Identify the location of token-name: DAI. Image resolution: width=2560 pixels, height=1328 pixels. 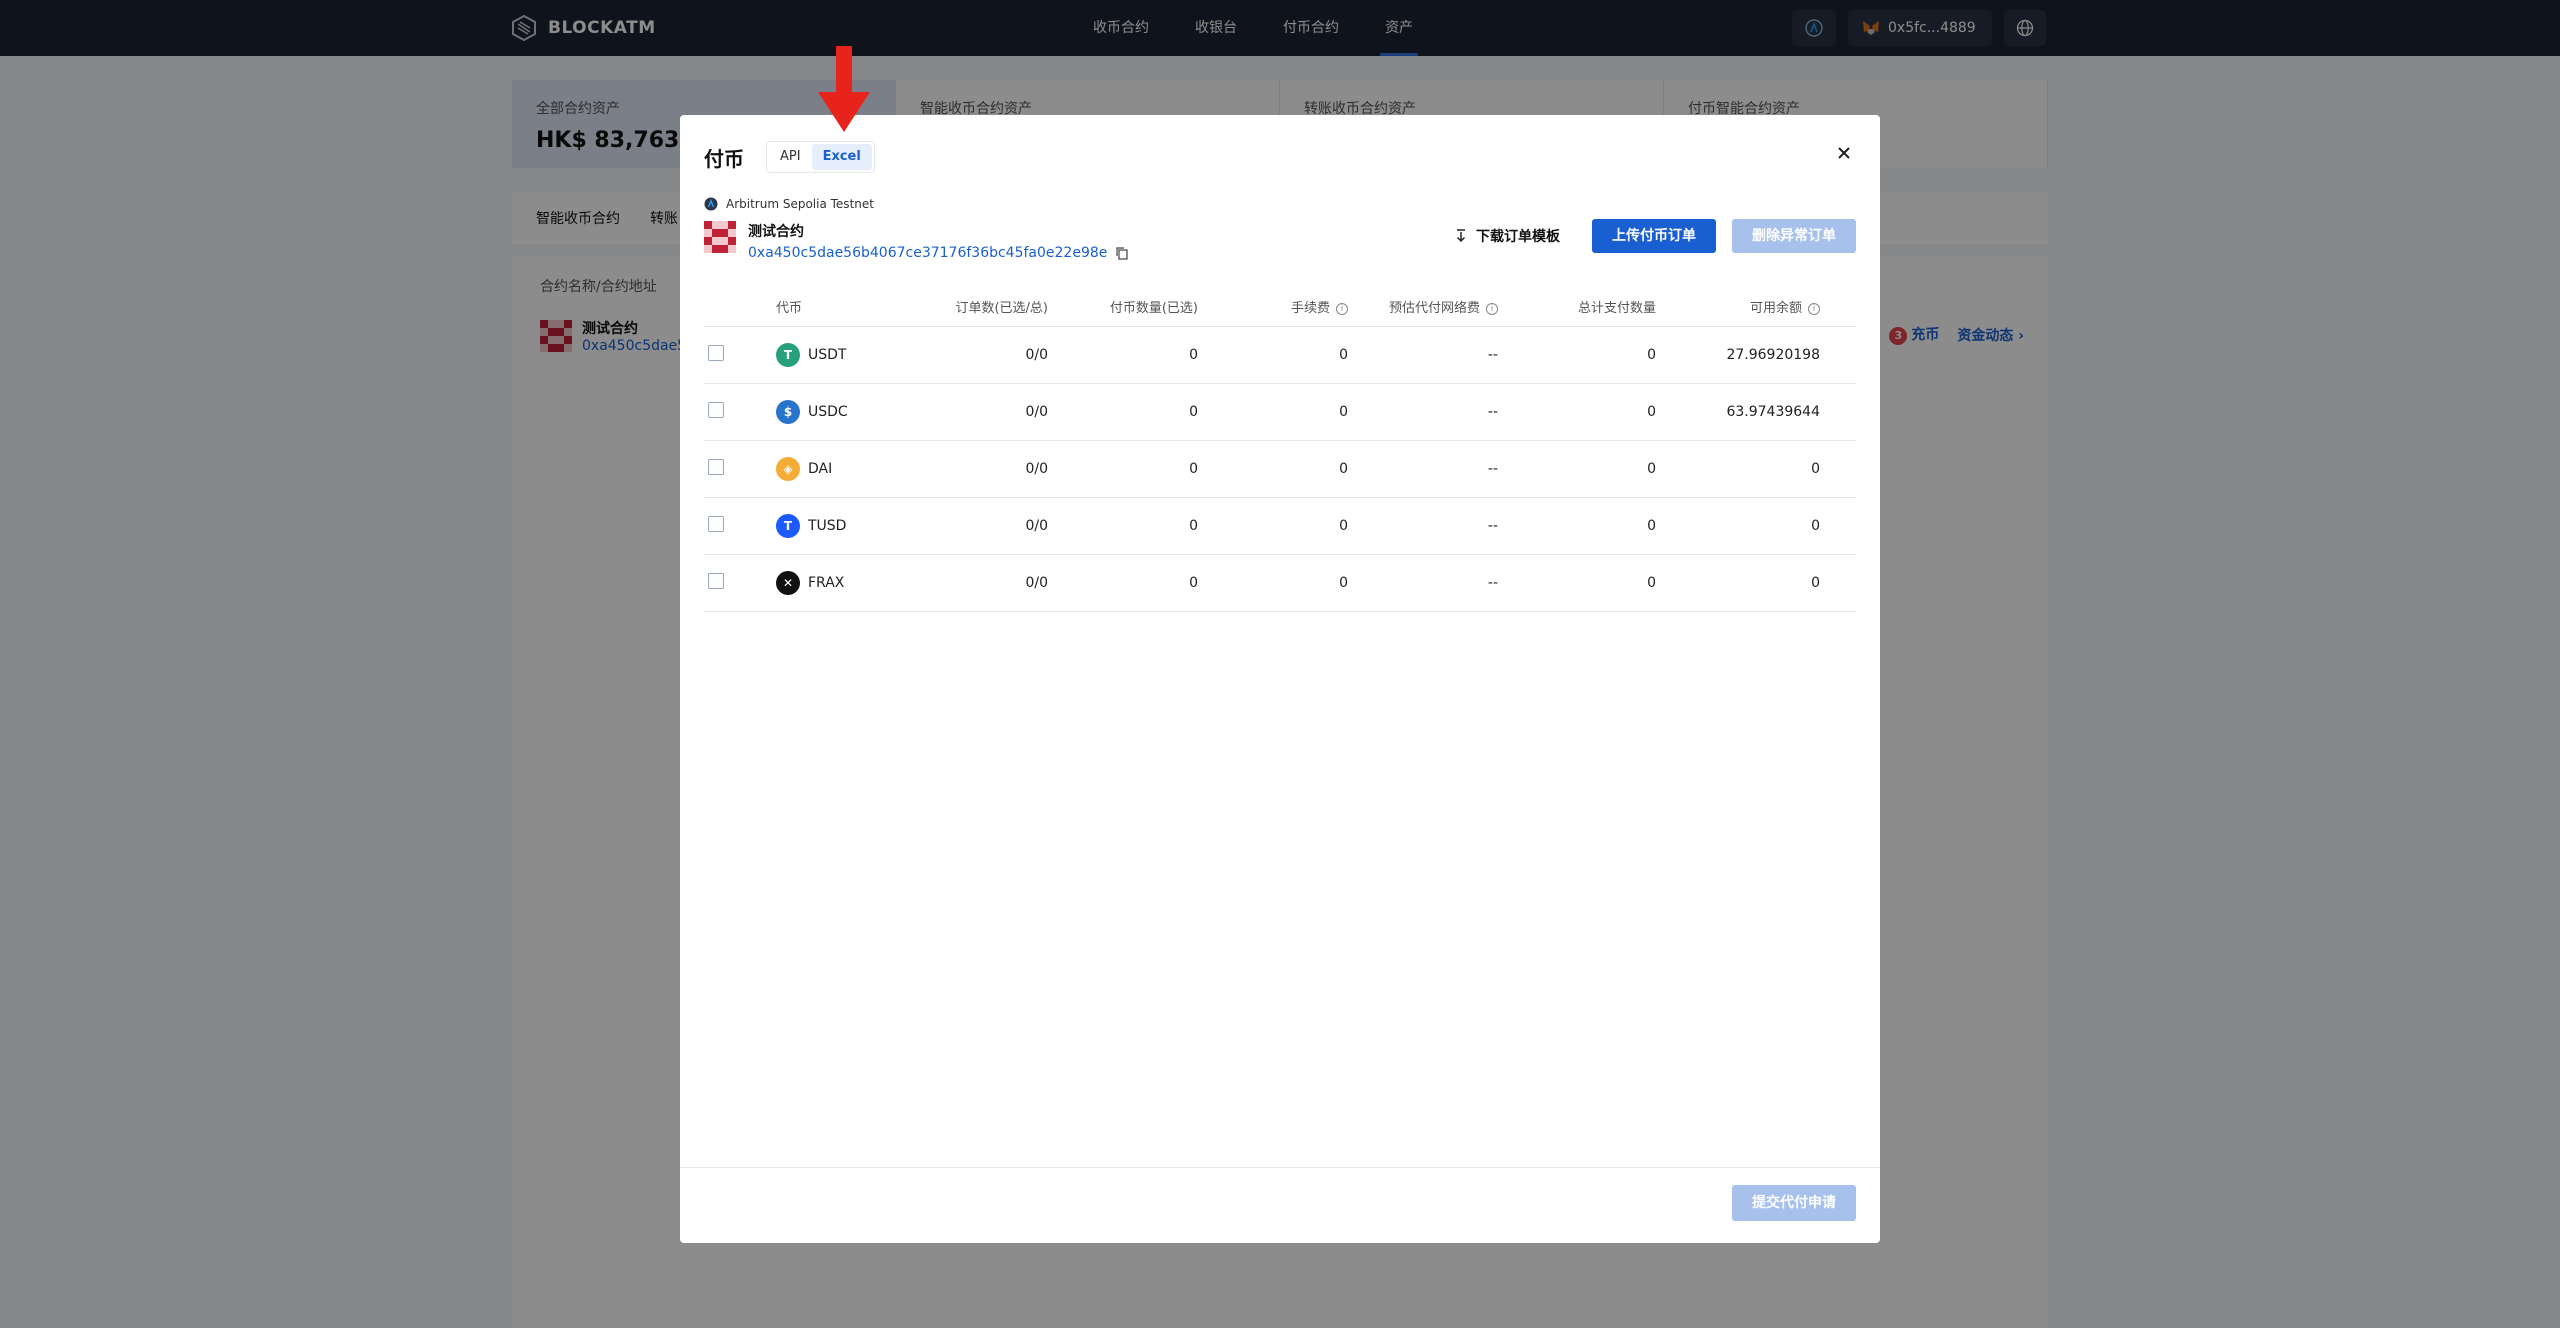
(820, 469).